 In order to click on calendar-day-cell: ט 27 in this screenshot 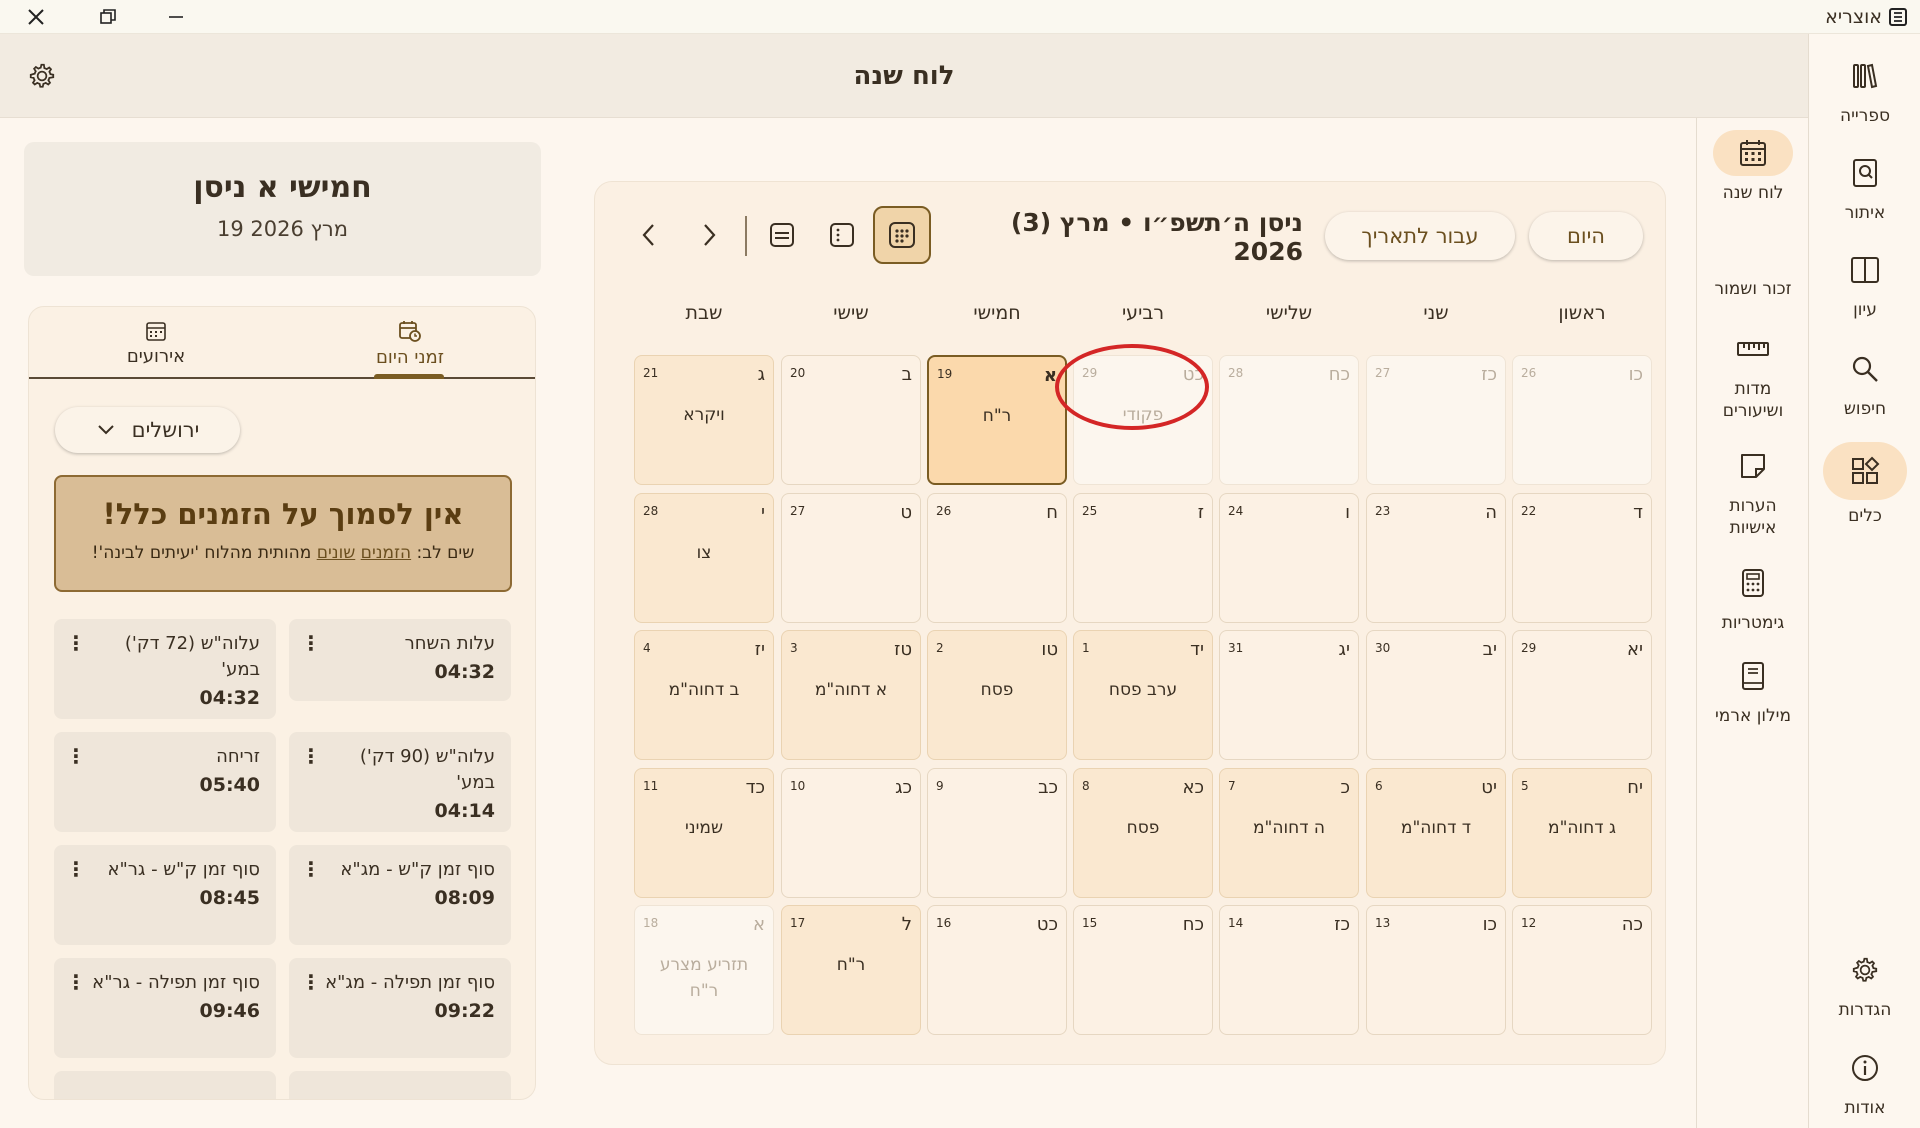, I will do `click(851, 557)`.